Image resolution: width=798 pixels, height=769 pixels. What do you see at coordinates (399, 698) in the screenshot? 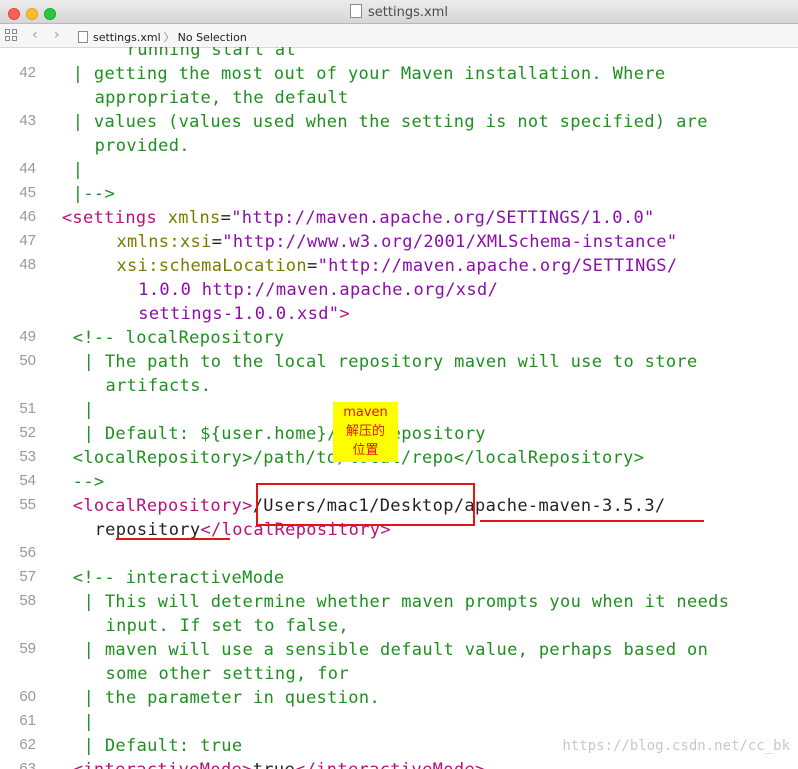
I see `code-line: 60 | the parameter in question.` at bounding box center [399, 698].